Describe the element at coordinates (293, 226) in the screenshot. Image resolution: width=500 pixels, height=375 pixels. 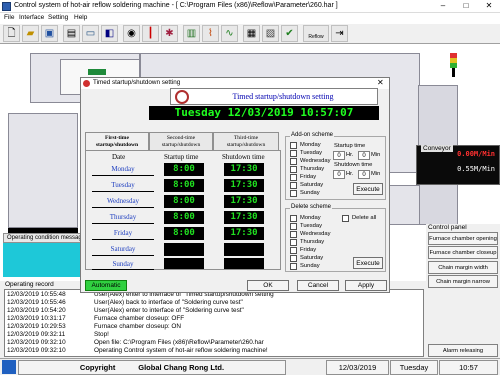
I see `delete-checkbox-tuesday` at that location.